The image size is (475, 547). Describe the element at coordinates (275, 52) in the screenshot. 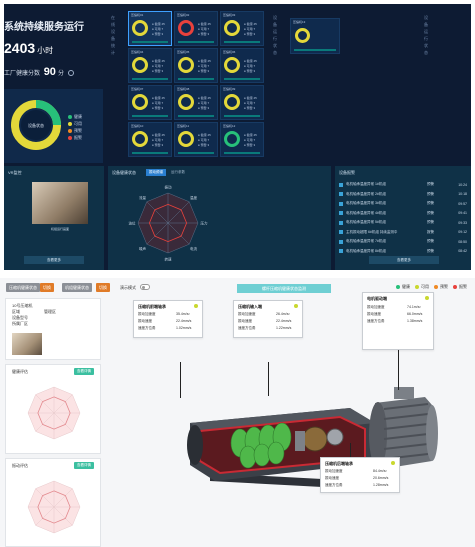

I see `side-label-char: 态` at that location.